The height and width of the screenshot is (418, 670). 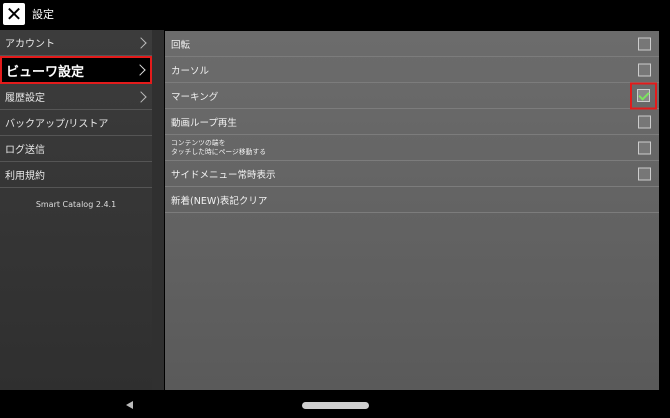 What do you see at coordinates (30, 44) in the screenshot?
I see `sidebar-item-label: アカウント` at bounding box center [30, 44].